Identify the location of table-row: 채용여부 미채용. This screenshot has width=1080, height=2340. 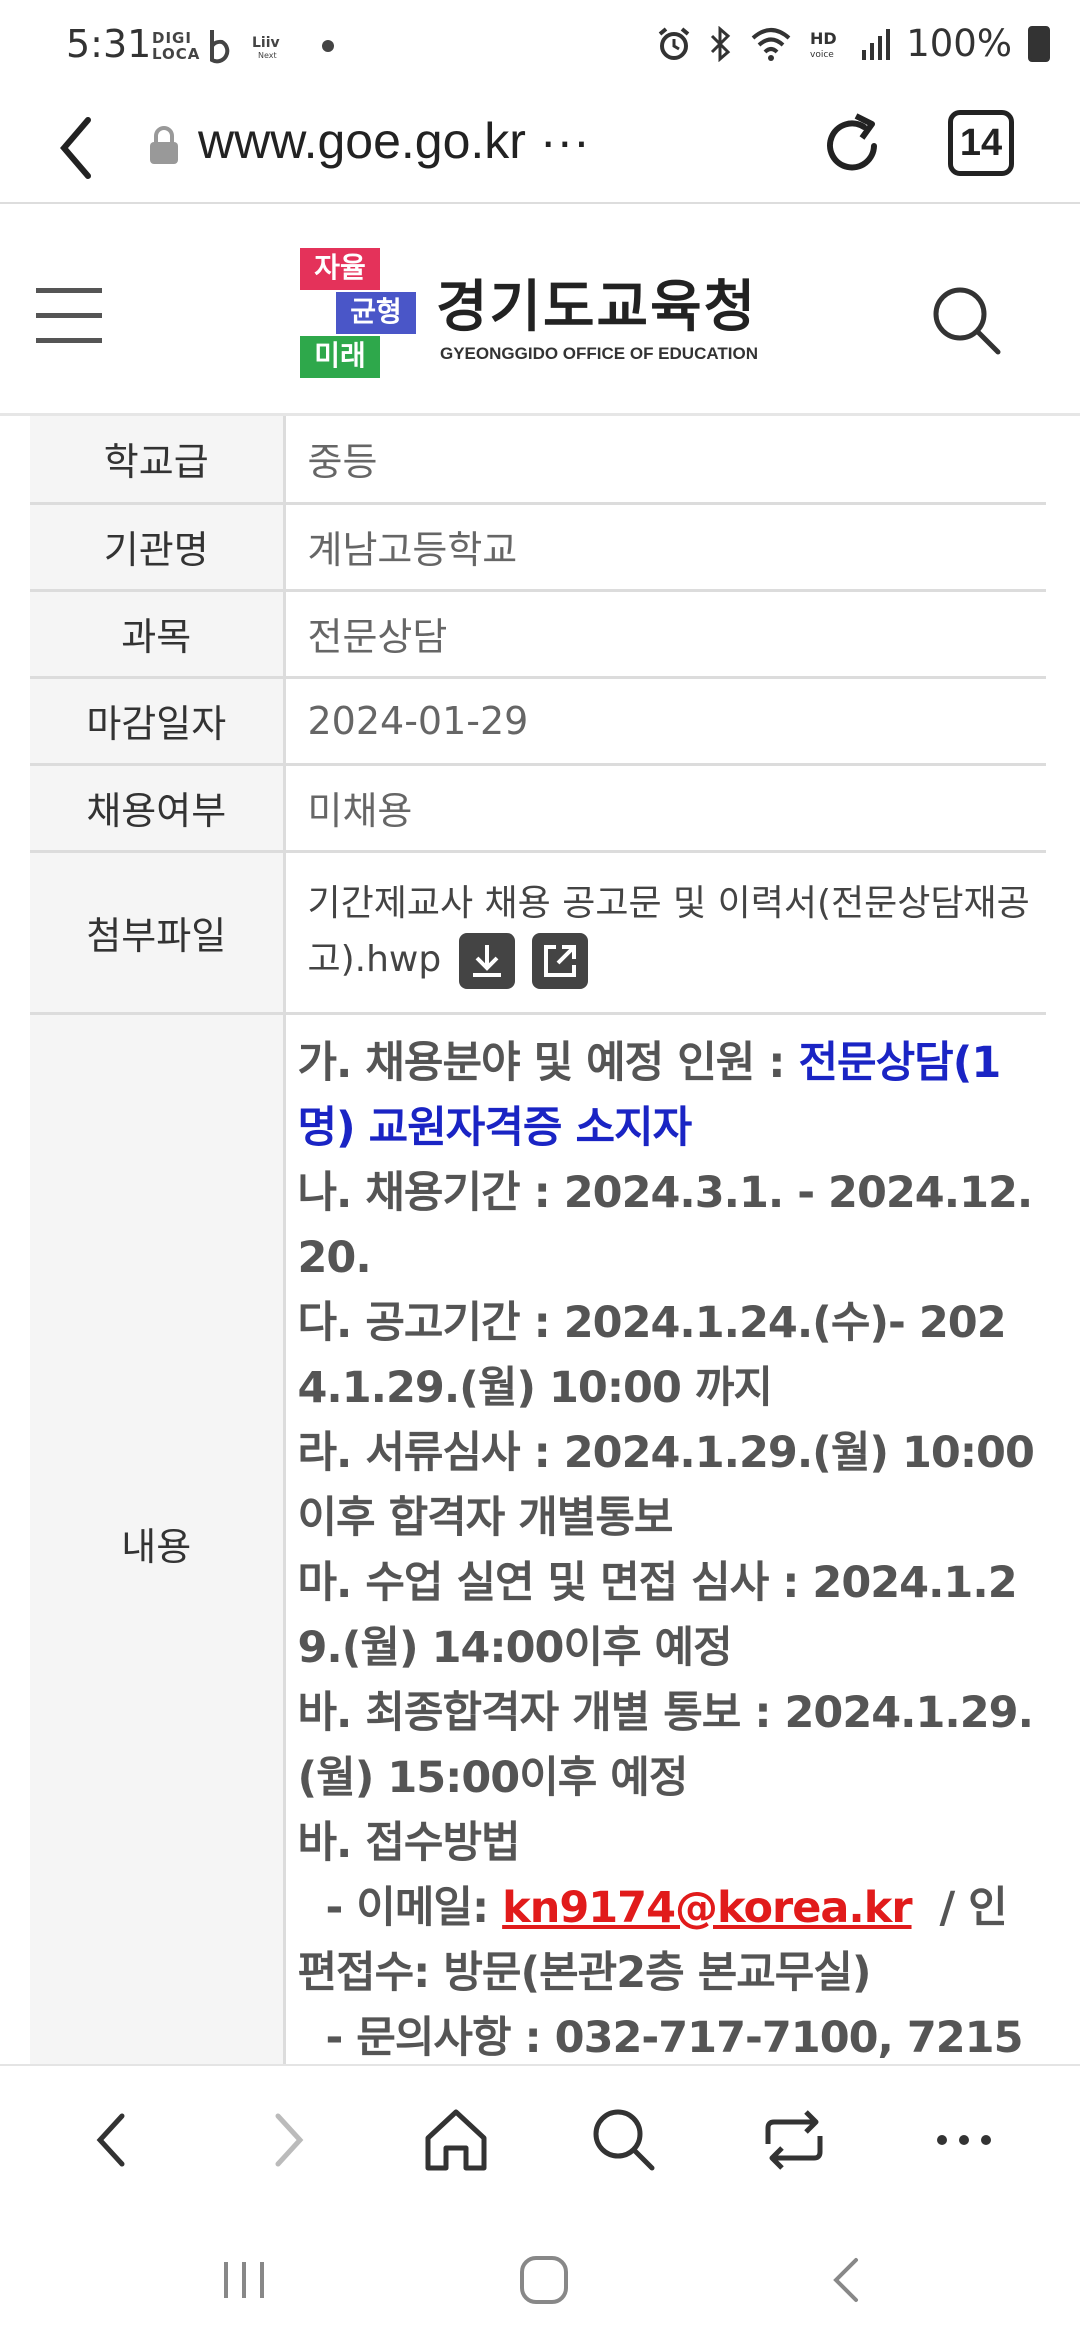
(538, 808).